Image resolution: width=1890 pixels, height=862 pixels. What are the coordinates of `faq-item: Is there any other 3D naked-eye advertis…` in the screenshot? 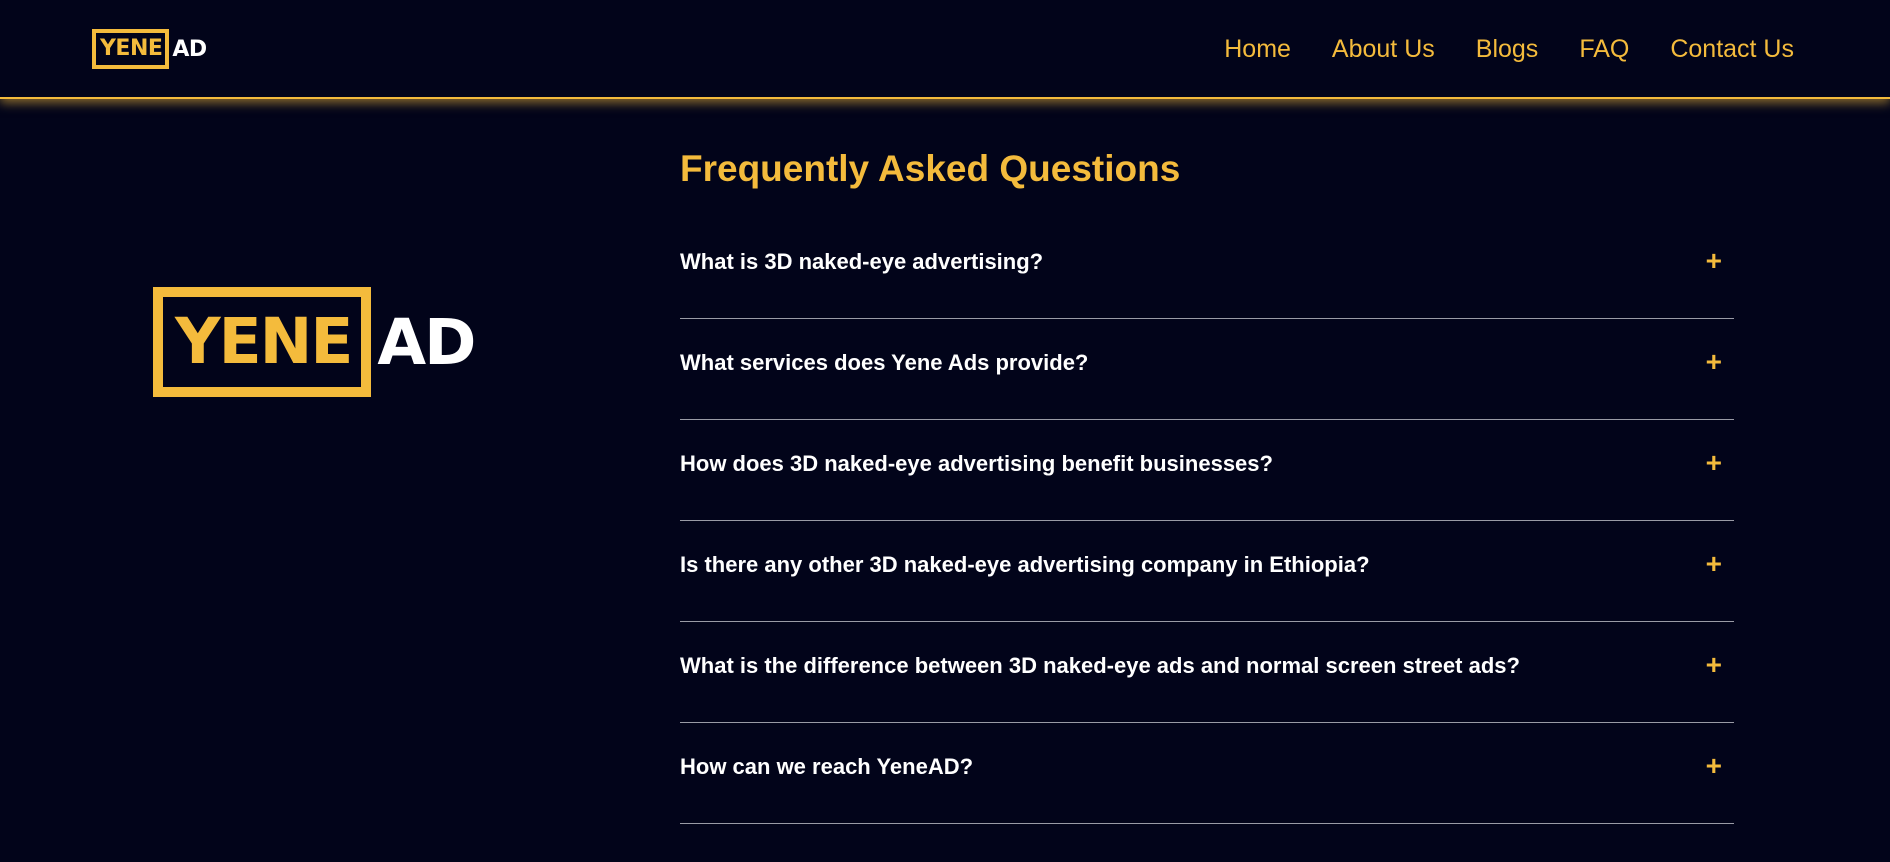 It's located at (1207, 571).